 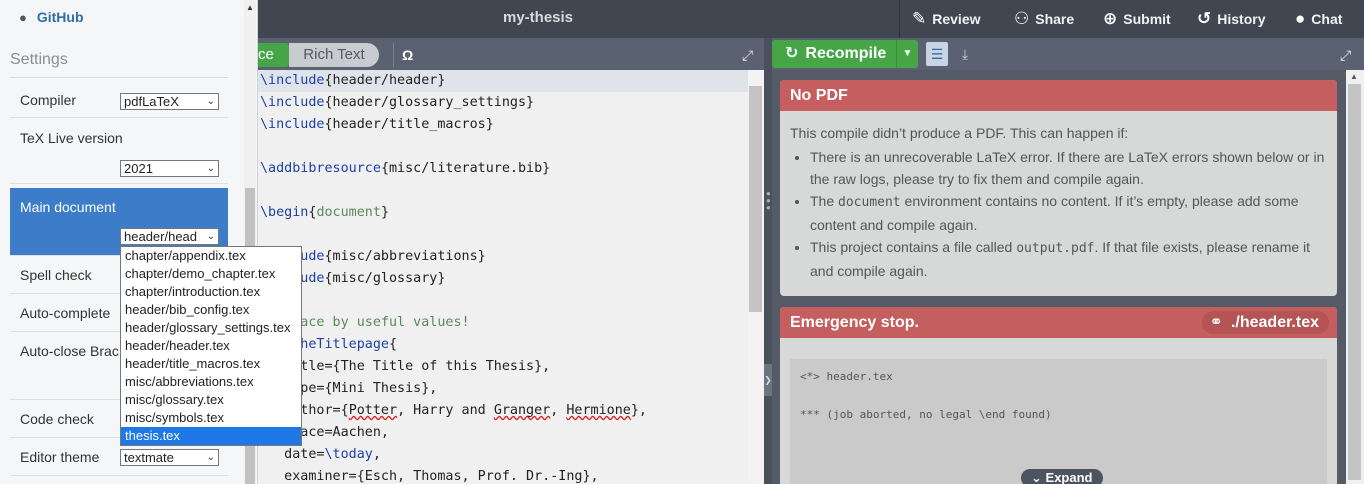 What do you see at coordinates (211, 328) in the screenshot?
I see `dropdown-option: header/glossary_settings.tex` at bounding box center [211, 328].